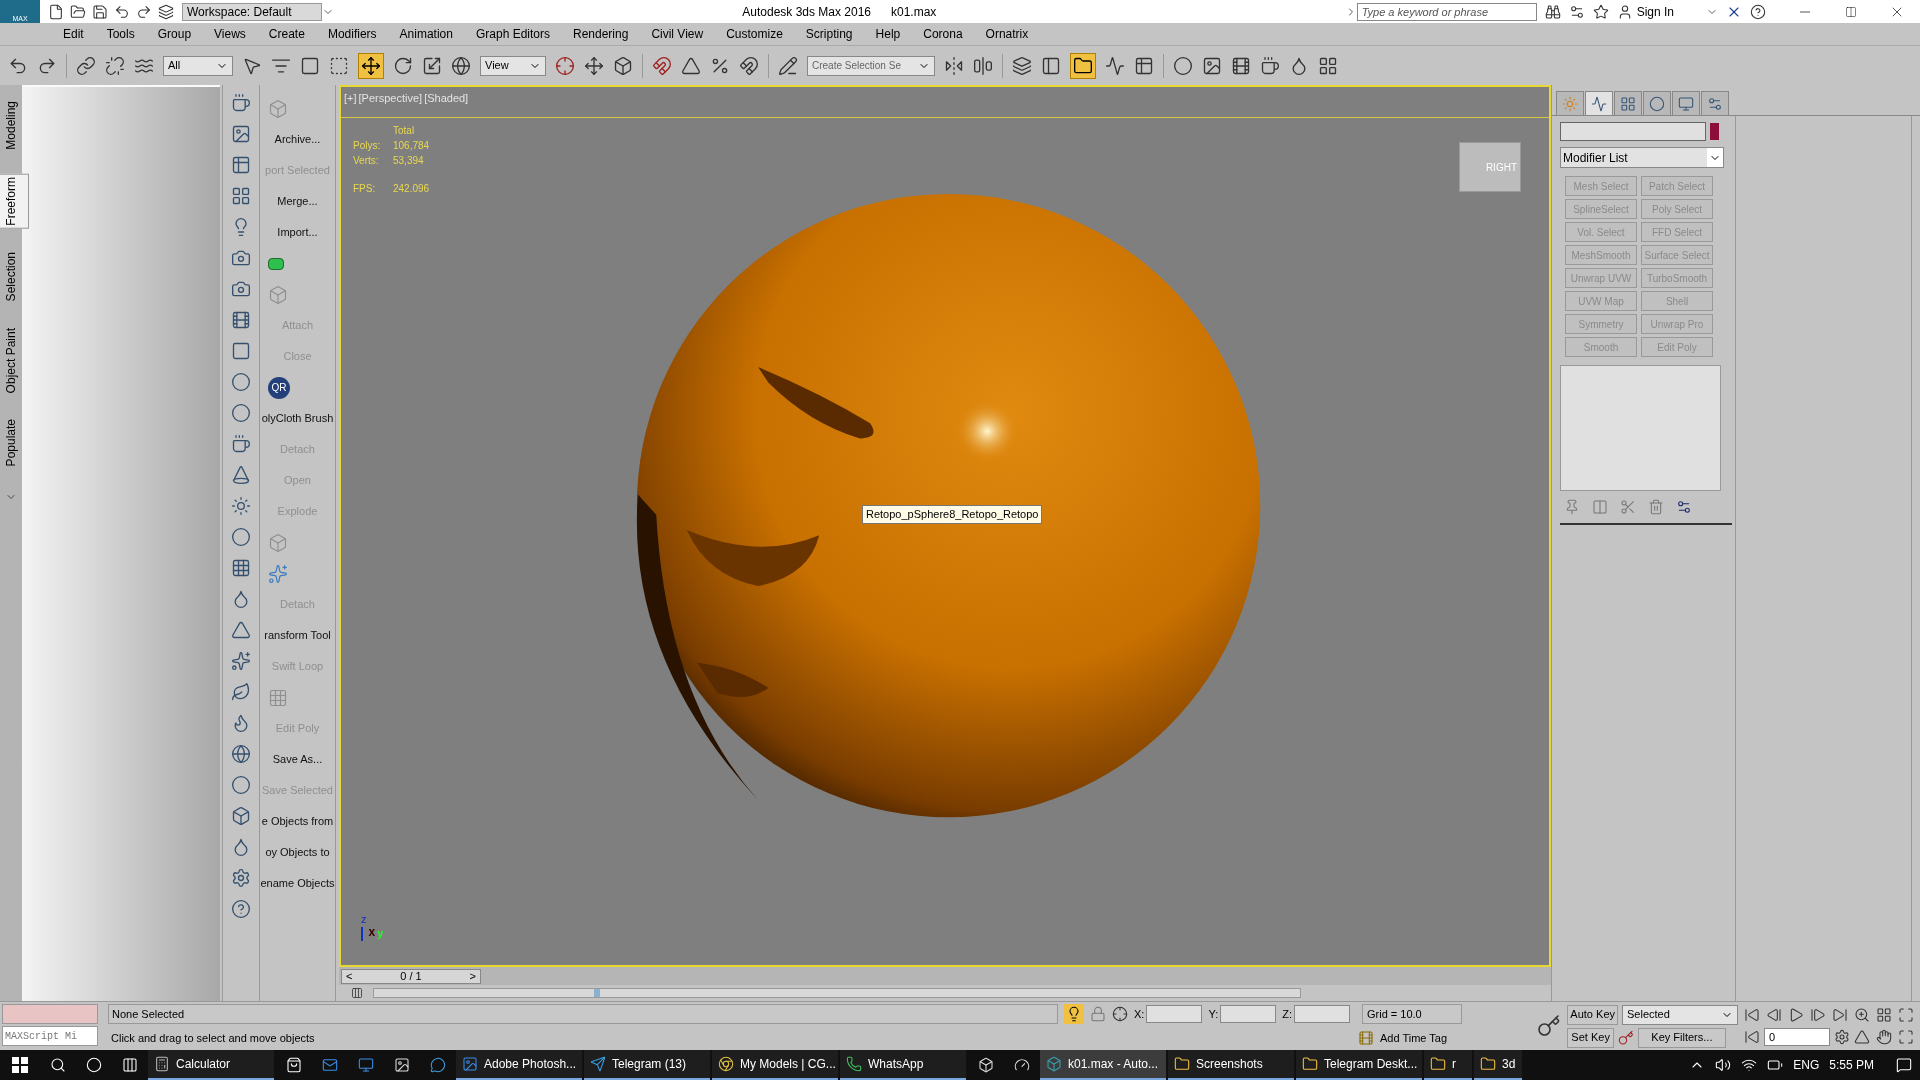 The image size is (1920, 1080). What do you see at coordinates (122, 11) in the screenshot?
I see `undo-icon` at bounding box center [122, 11].